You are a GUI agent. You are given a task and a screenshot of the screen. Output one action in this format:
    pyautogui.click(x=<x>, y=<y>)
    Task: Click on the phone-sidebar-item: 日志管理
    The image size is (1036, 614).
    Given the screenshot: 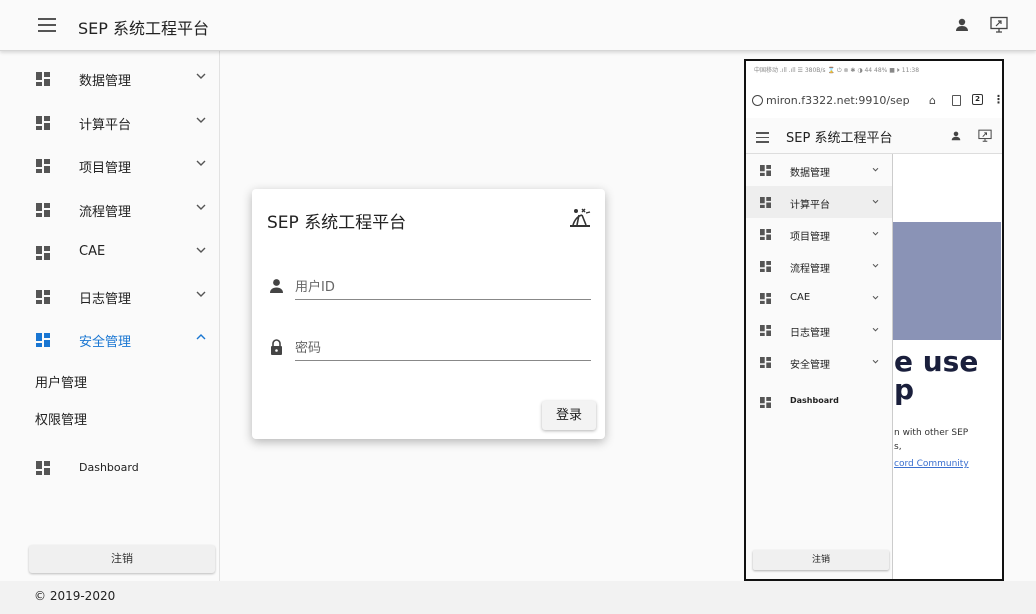 What is the action you would take?
    pyautogui.click(x=819, y=330)
    